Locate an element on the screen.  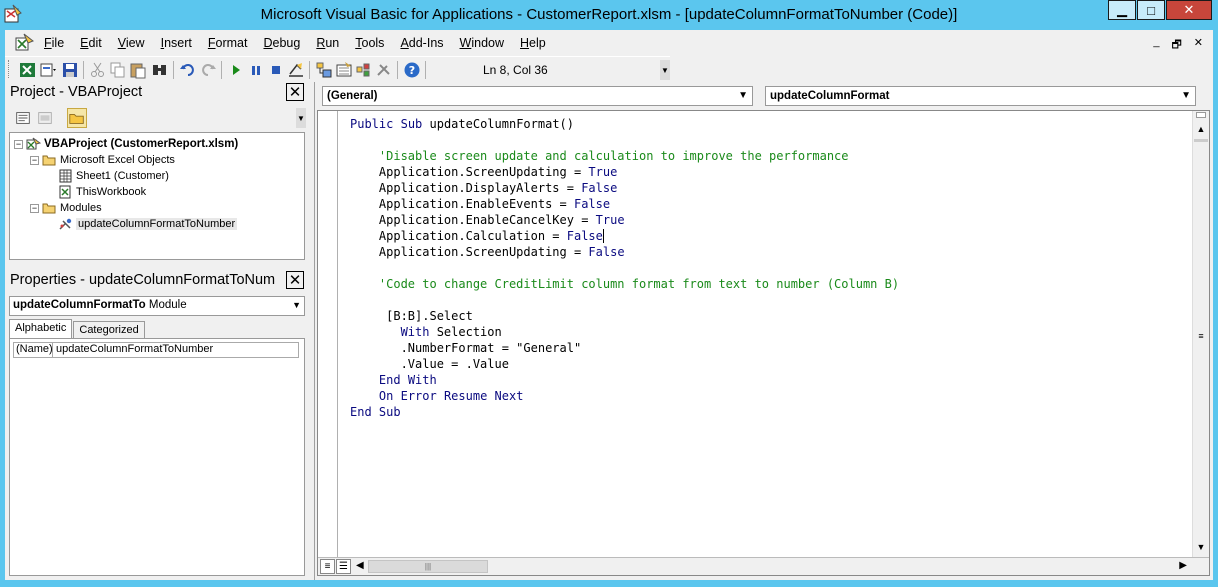
split-bar-handle is located at coordinates (1201, 115).